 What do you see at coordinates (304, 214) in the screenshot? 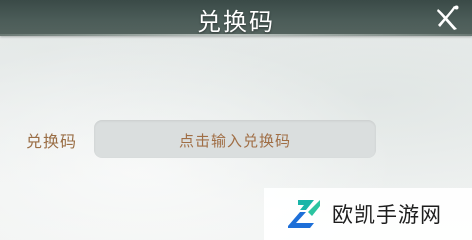
I see `ok-logo-icon` at bounding box center [304, 214].